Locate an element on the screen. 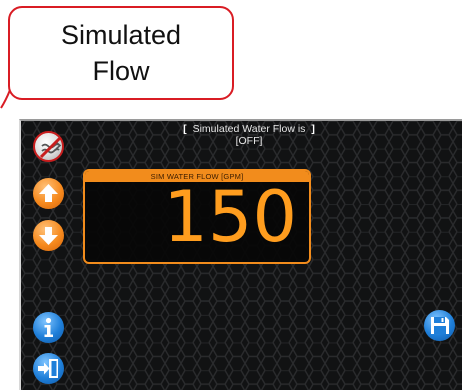  info-icon is located at coordinates (48, 327).